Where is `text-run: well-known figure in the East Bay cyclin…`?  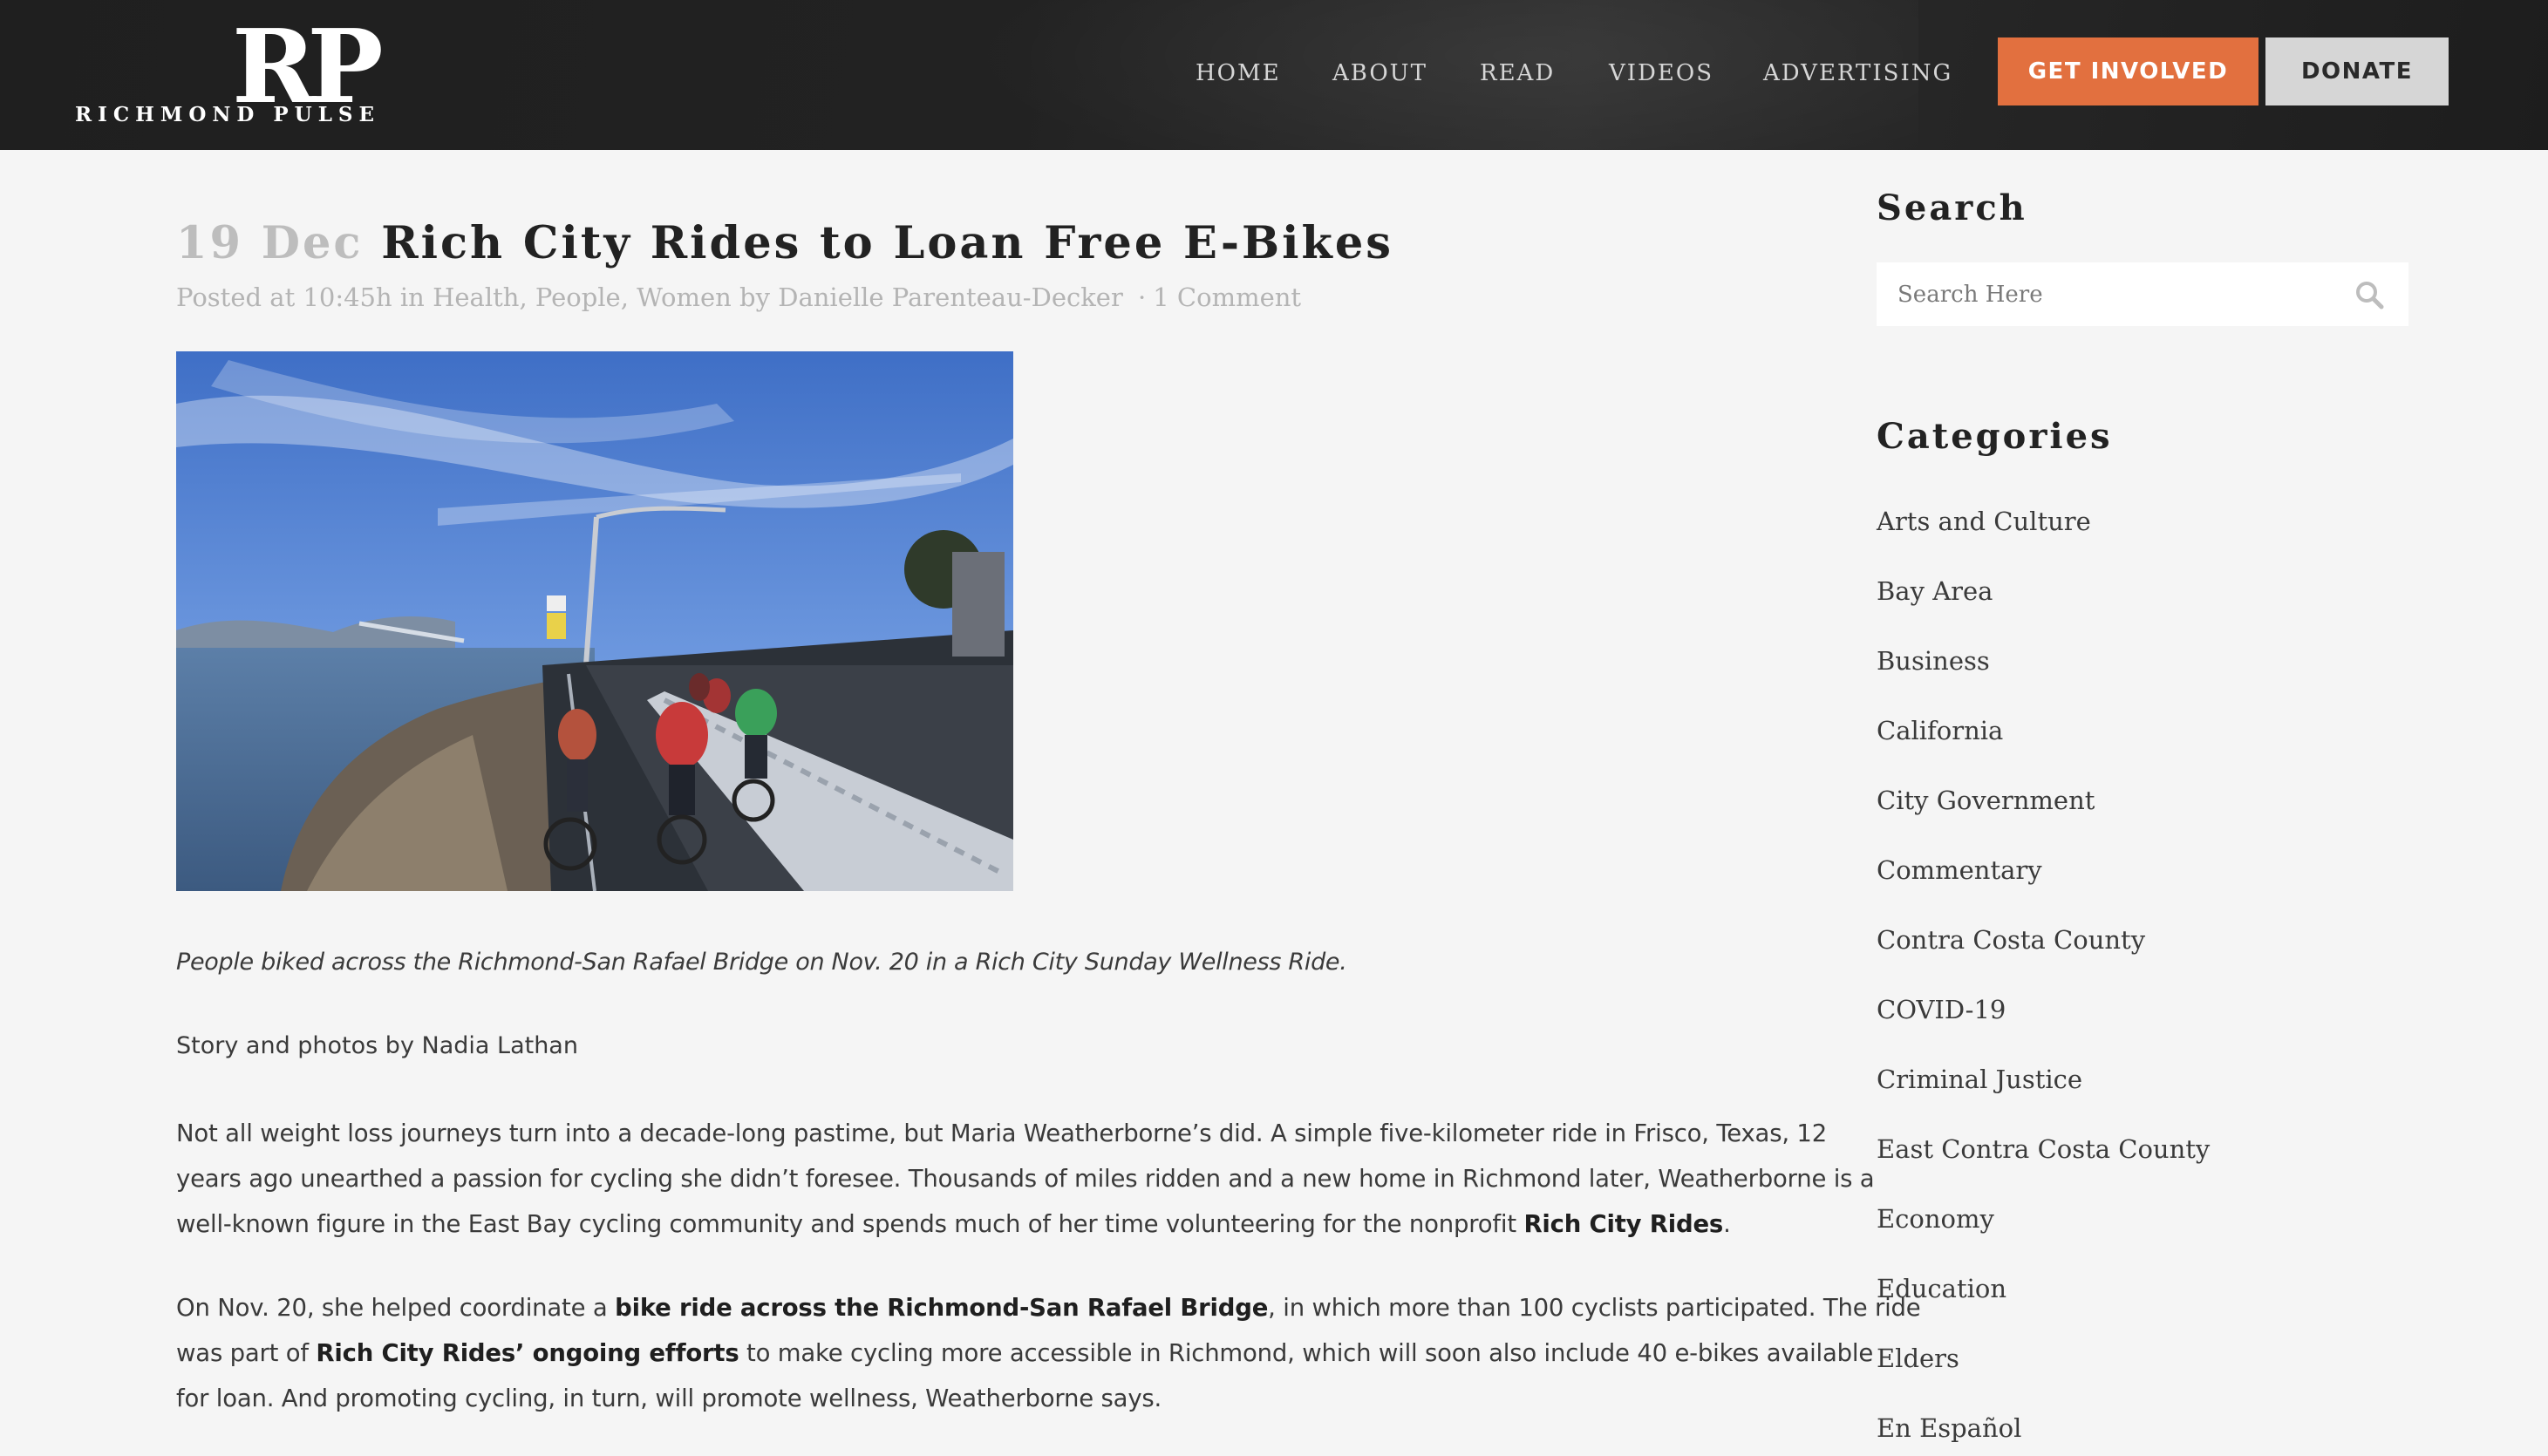 text-run: well-known figure in the East Bay cyclin… is located at coordinates (850, 1224).